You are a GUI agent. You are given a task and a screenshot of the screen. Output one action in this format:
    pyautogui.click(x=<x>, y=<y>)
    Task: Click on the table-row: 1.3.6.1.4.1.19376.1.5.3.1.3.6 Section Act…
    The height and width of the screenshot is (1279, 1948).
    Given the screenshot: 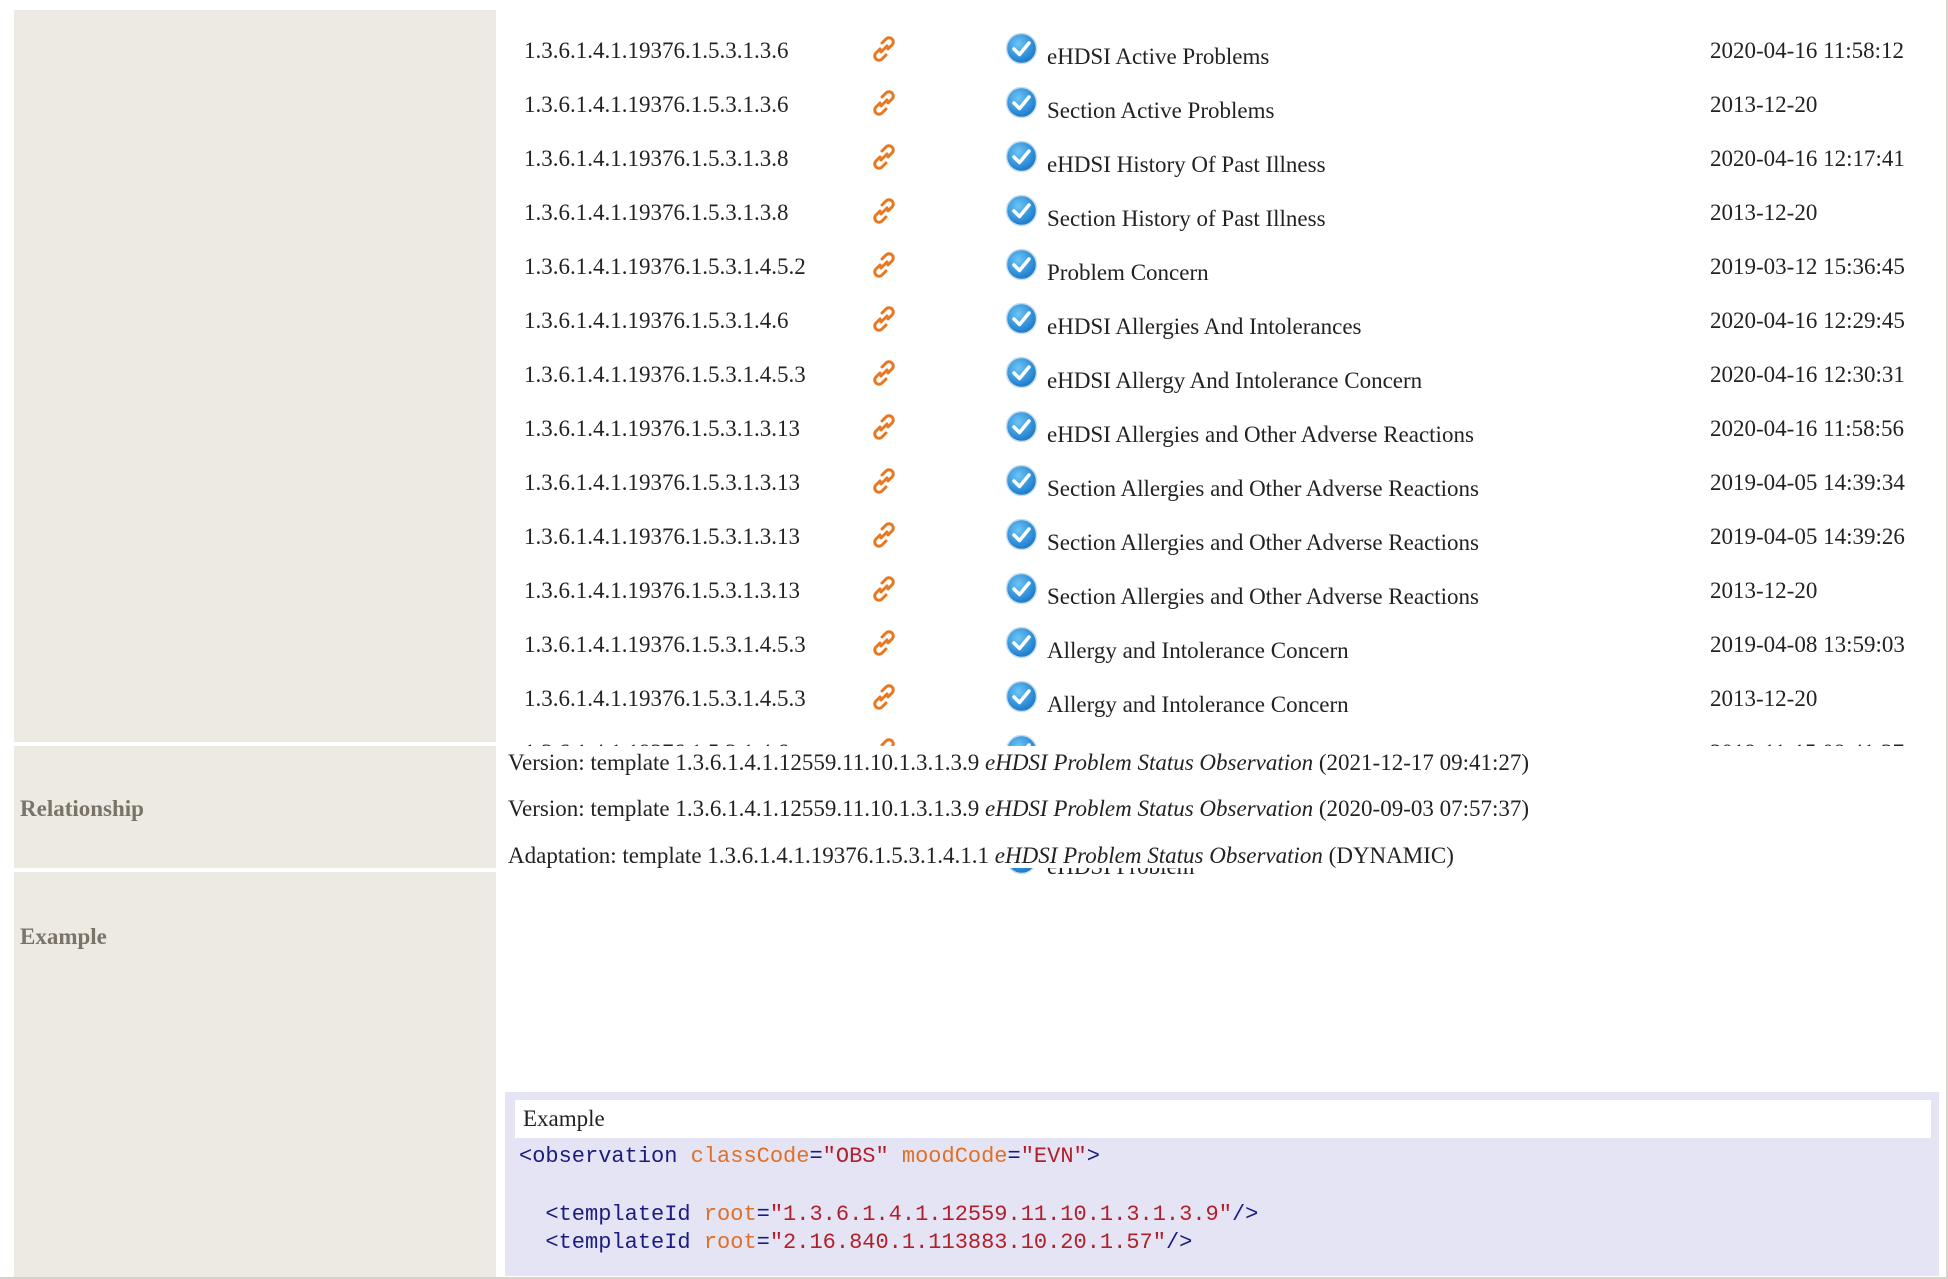 What is the action you would take?
    pyautogui.click(x=1220, y=111)
    